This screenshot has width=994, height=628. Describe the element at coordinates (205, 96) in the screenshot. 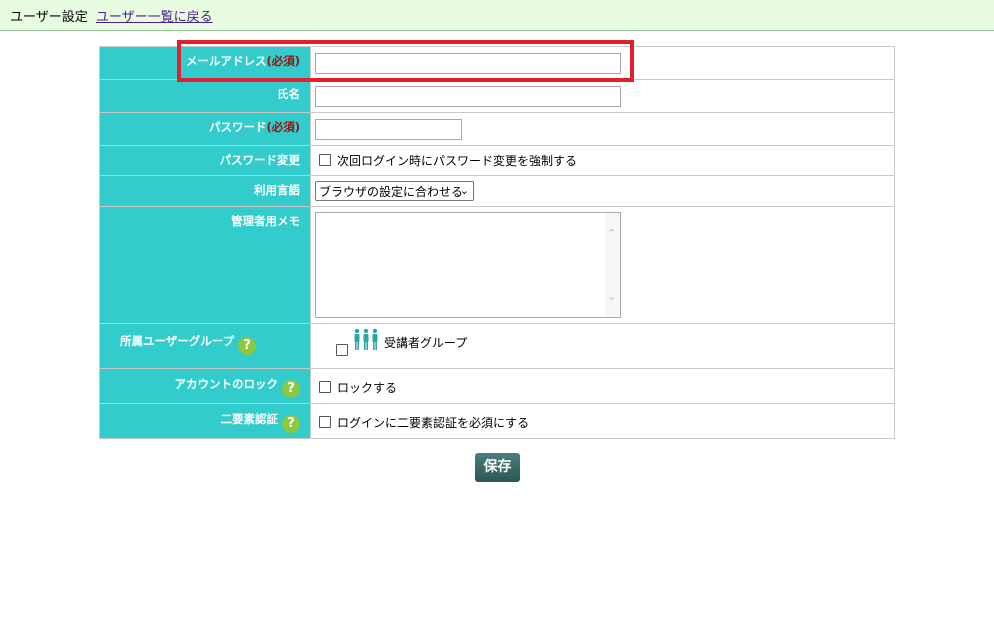

I see `name-label: 氏名` at that location.